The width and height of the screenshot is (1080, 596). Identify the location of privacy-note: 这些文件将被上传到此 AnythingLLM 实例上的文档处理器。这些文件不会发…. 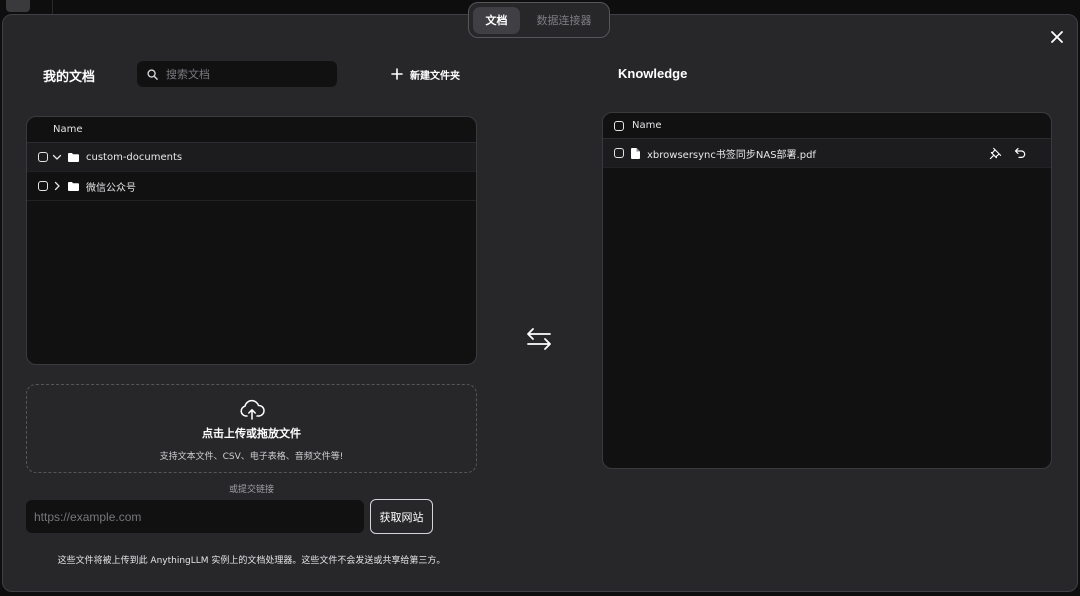
(251, 561).